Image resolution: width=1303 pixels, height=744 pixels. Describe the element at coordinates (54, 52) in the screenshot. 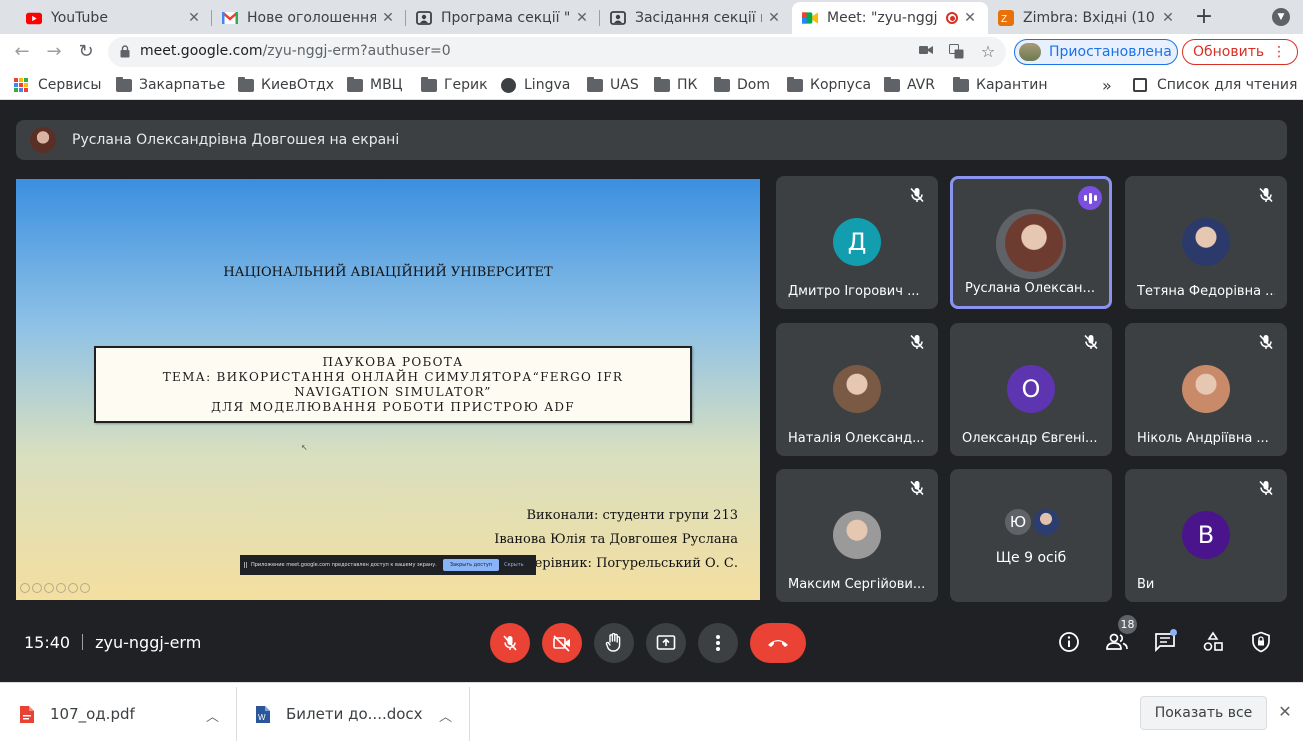

I see `forward-arrow-icon: →` at that location.